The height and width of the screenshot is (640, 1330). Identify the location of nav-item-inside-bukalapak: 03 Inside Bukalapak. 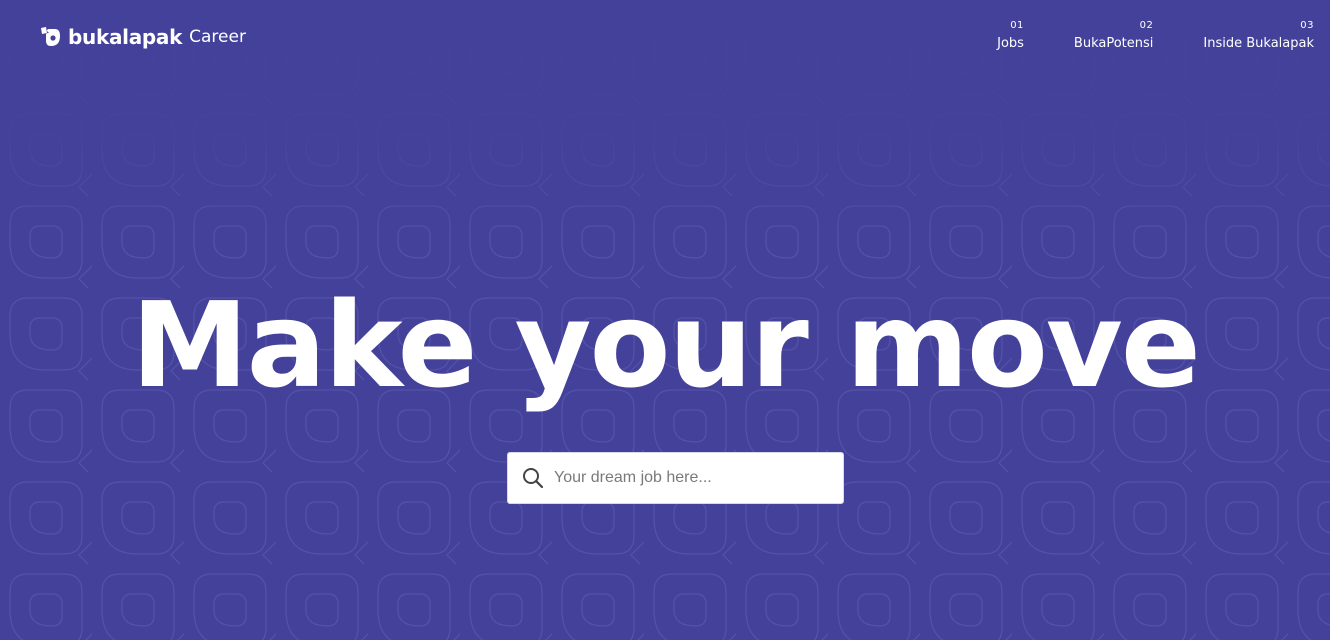
(1258, 36).